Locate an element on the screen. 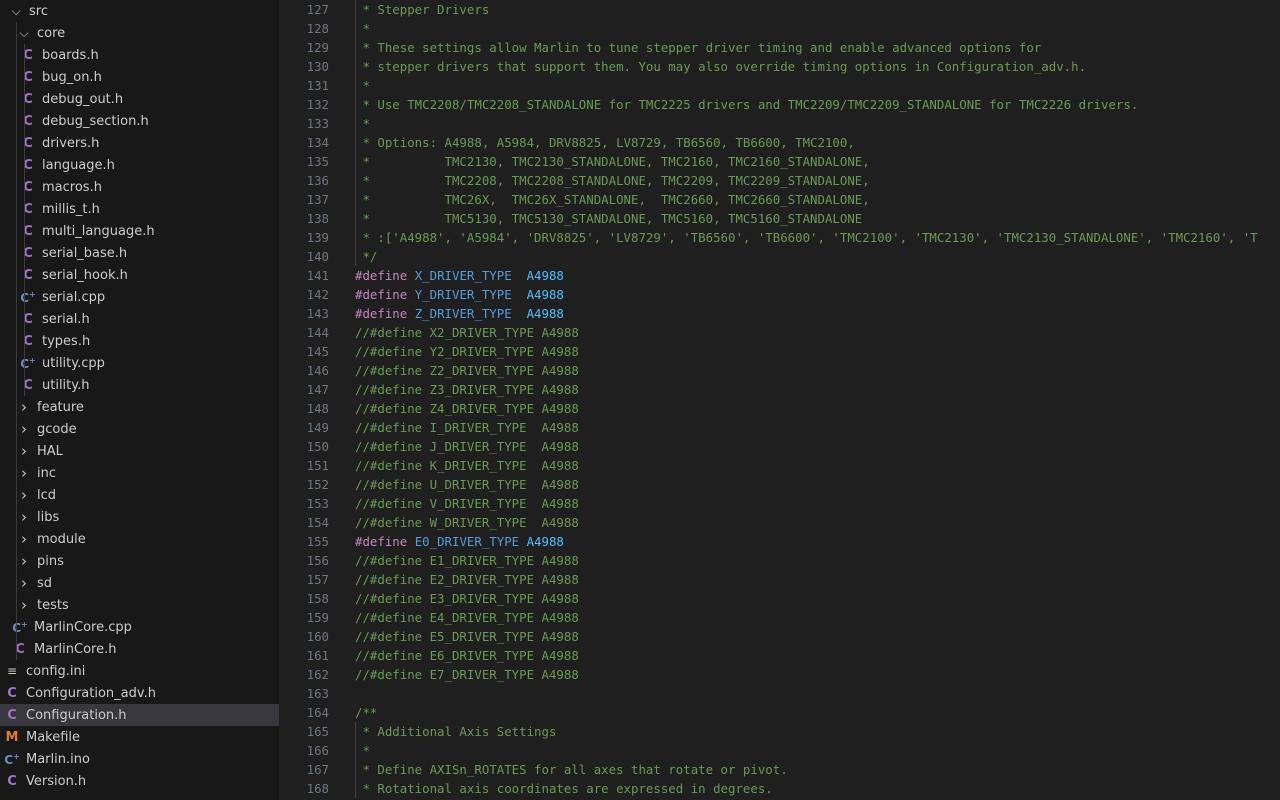 The width and height of the screenshot is (1280, 800). file-boards-h: Cboards.h is located at coordinates (139, 55).